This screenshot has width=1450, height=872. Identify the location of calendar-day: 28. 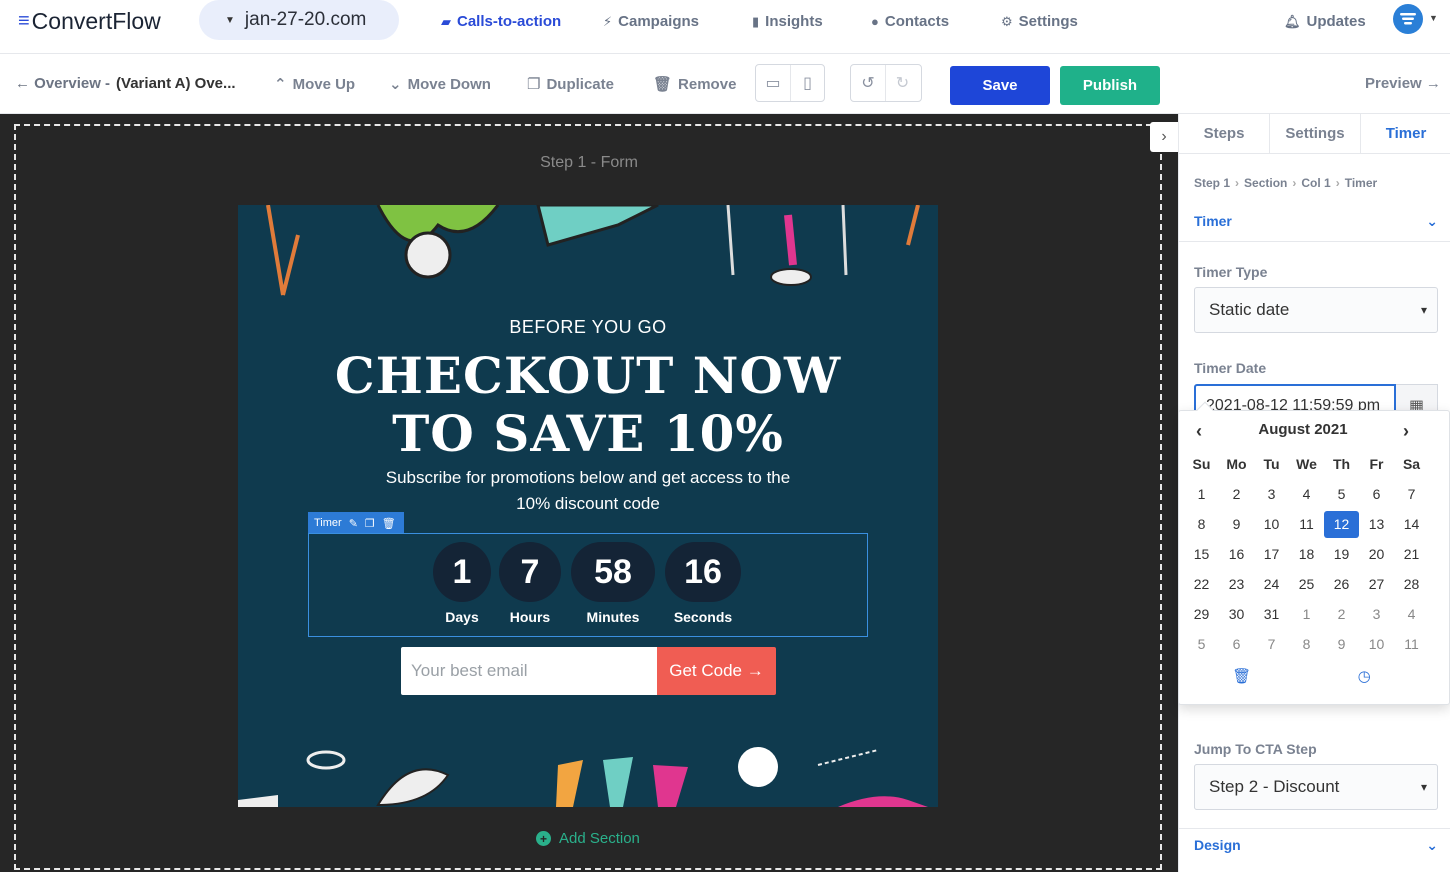
(1411, 584).